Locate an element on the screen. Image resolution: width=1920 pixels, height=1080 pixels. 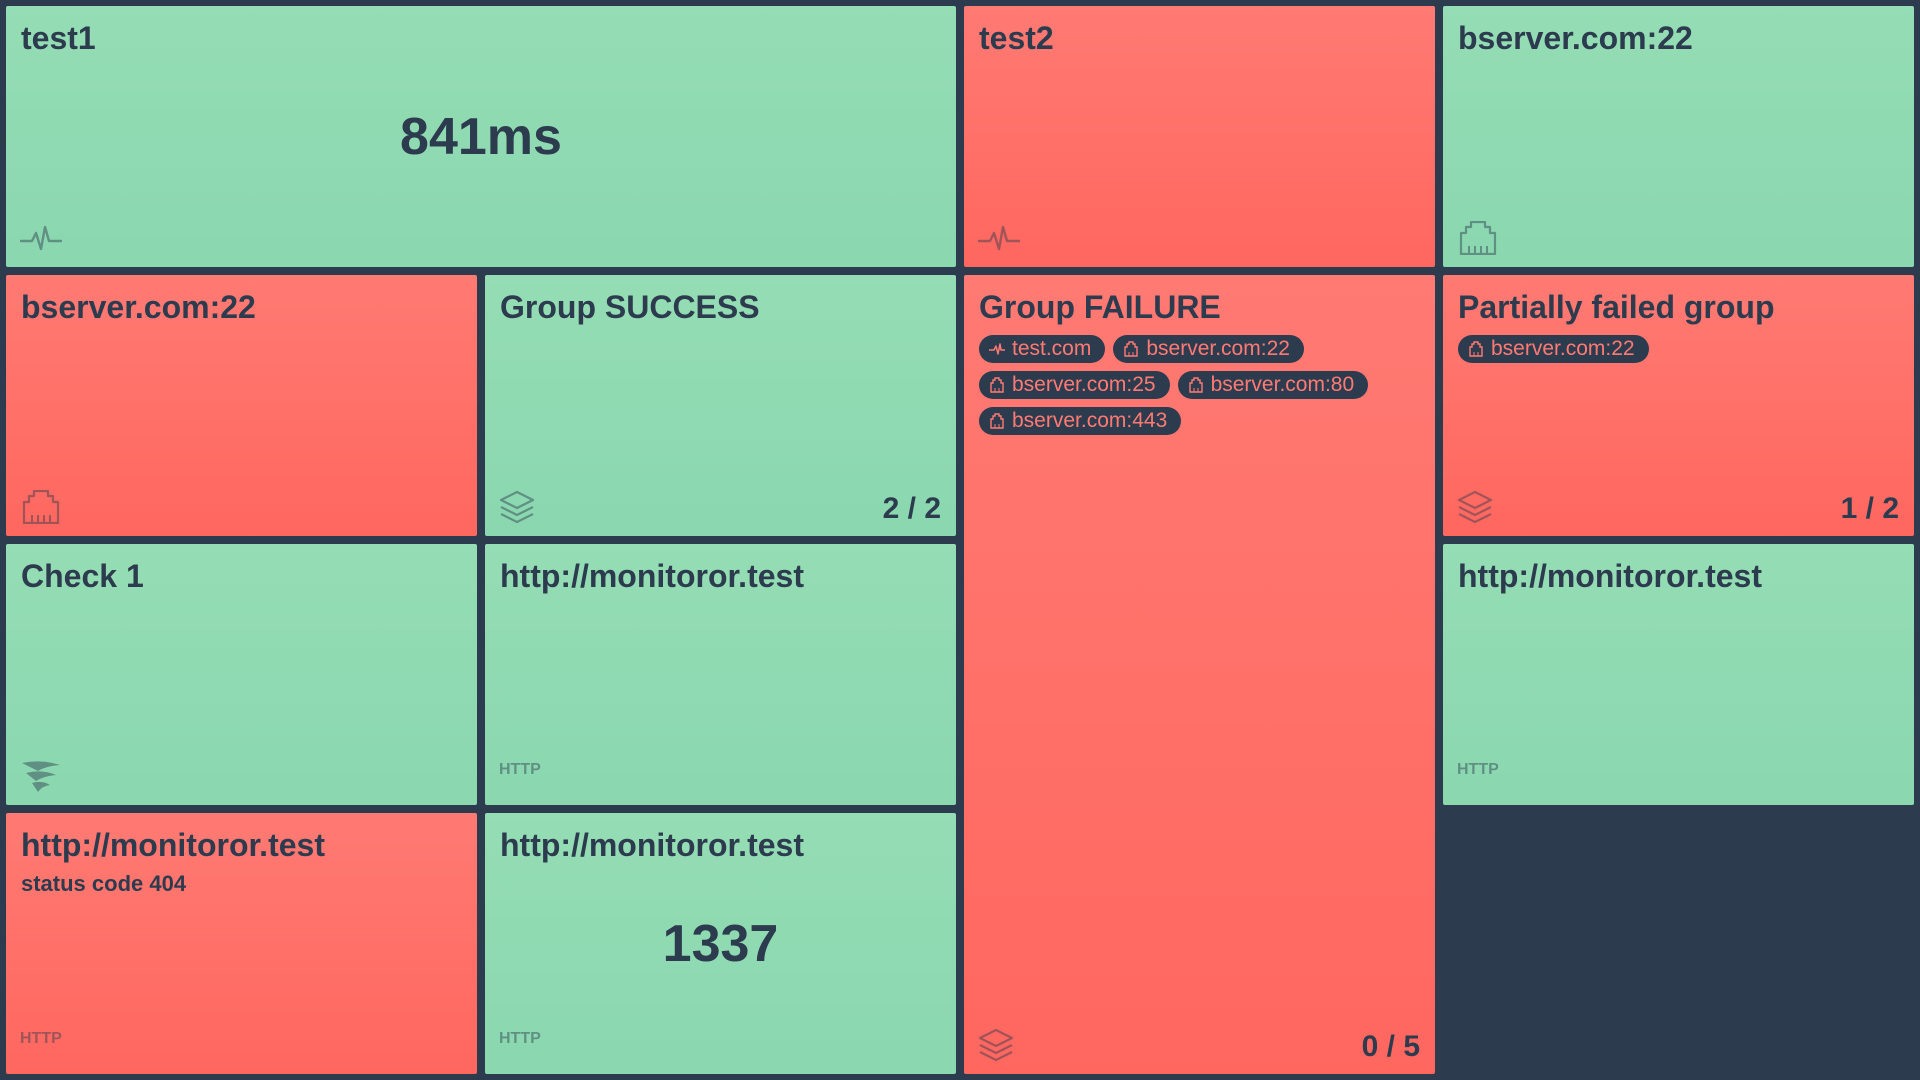
group-count: 2 / 2 is located at coordinates (911, 508).